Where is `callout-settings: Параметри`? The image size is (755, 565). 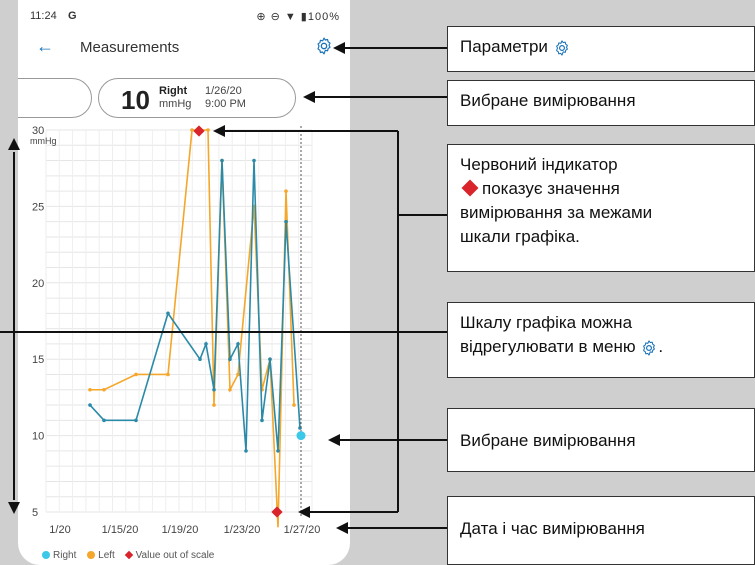
callout-settings: Параметри is located at coordinates (601, 49).